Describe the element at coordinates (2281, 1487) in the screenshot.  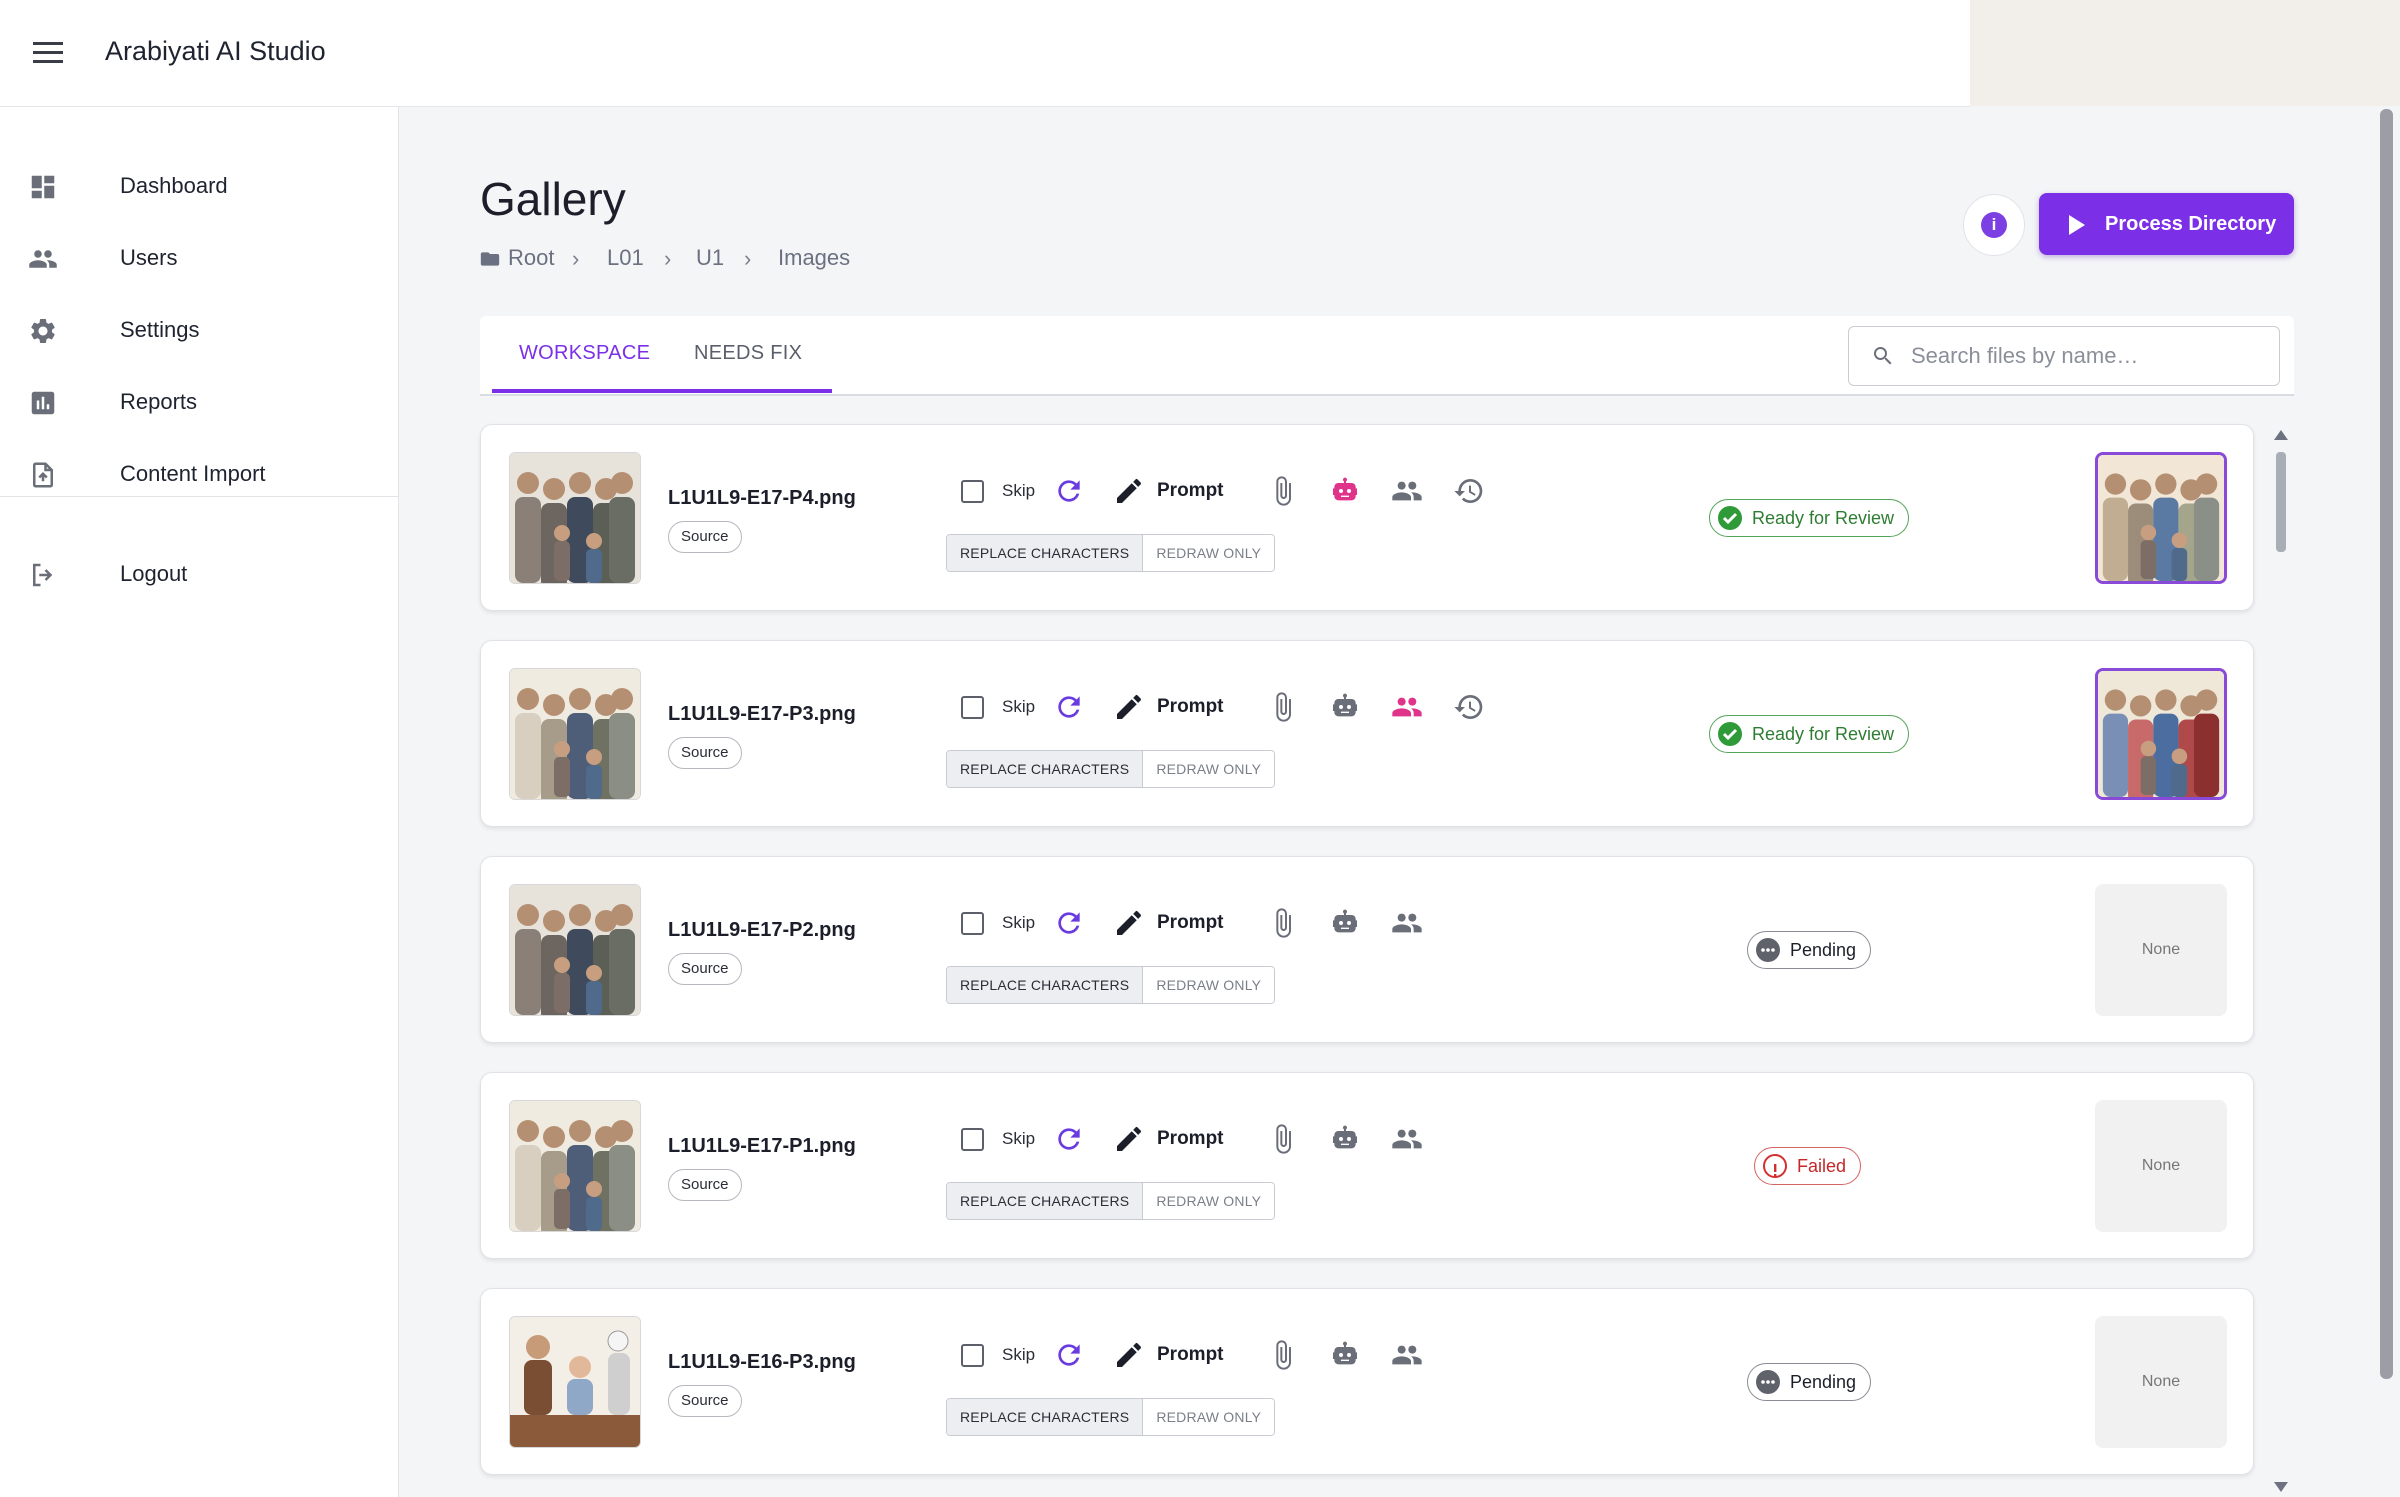
I see `scroll-down-arrow-icon` at that location.